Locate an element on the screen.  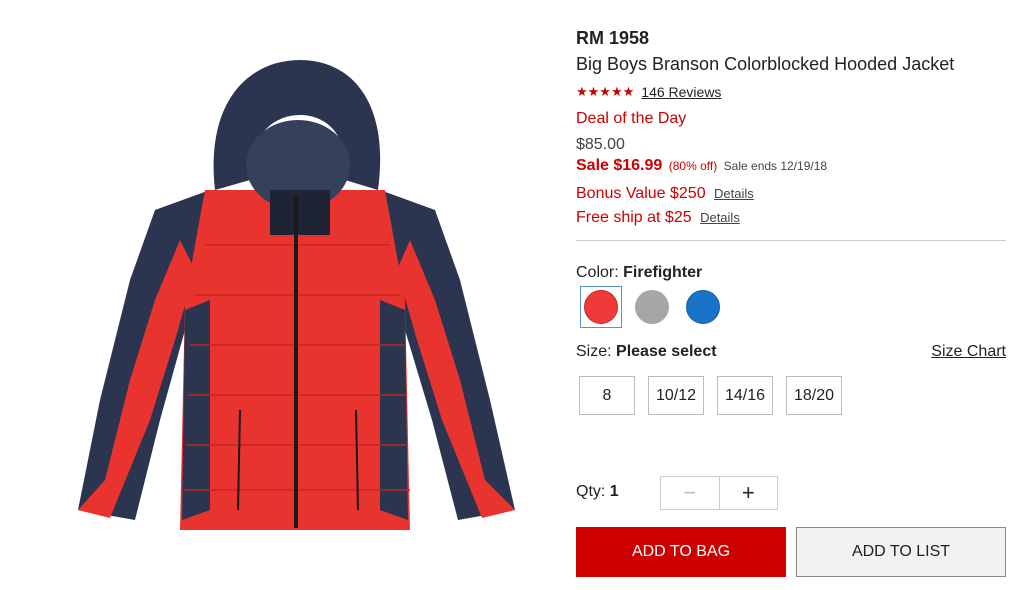
promo-bonus-text: Bonus Value $250 is located at coordinates (641, 193).